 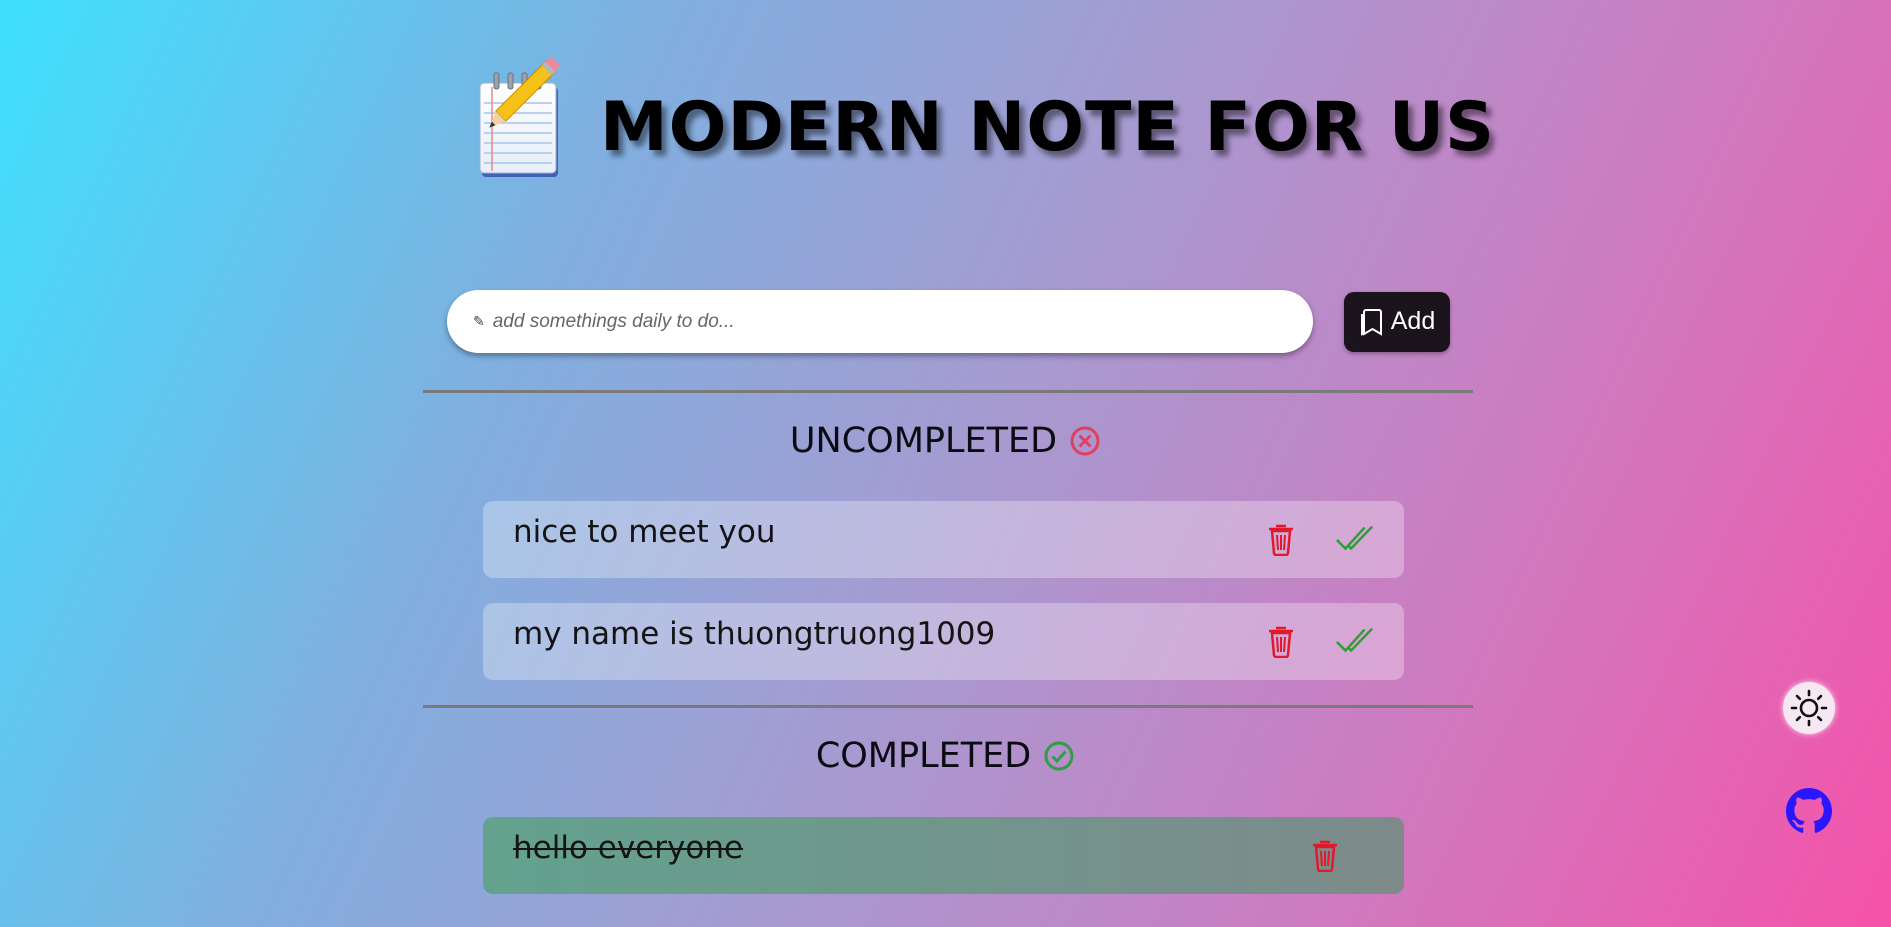 What do you see at coordinates (628, 848) in the screenshot?
I see `todo-item-text: hello everyone` at bounding box center [628, 848].